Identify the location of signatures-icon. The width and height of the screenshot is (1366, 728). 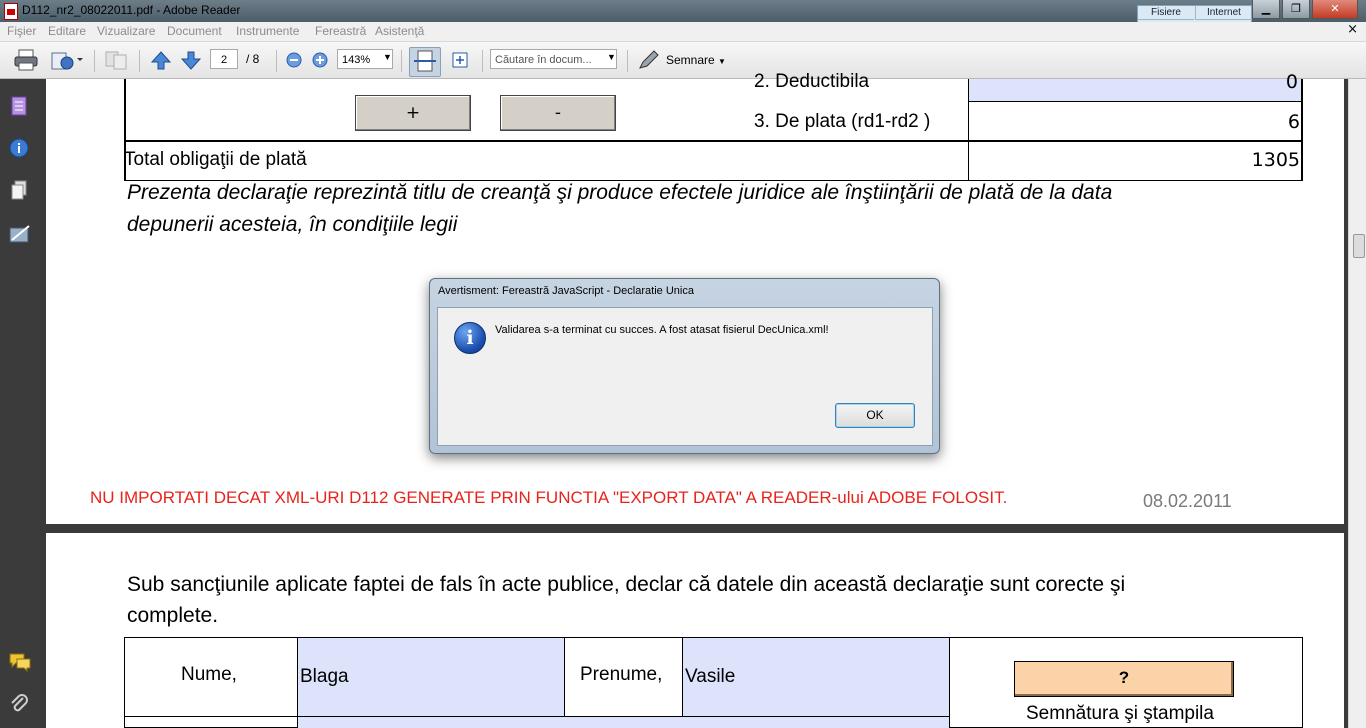
(19, 234).